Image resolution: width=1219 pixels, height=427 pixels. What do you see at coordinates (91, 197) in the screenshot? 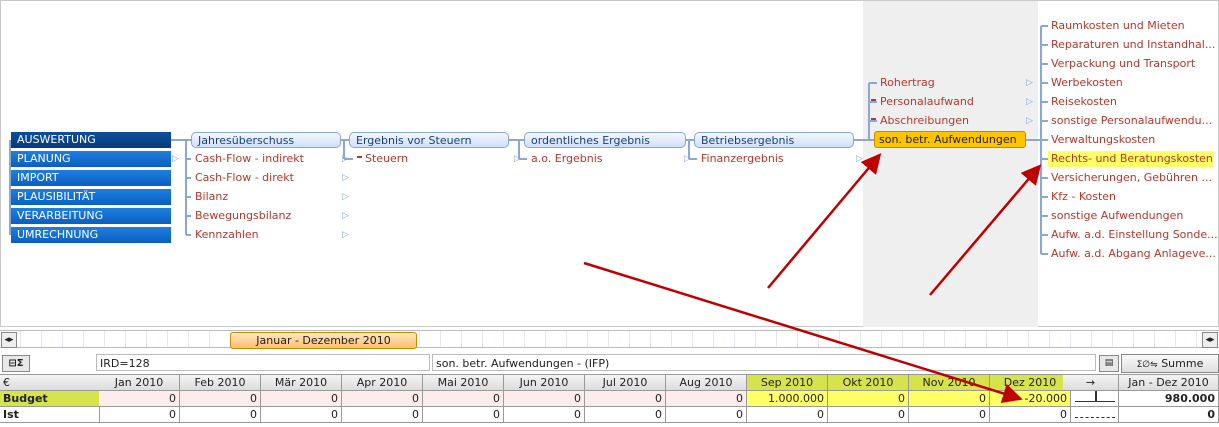
I see `sidebar-item-plausibilitaet: PLAUSIBILITÄT` at bounding box center [91, 197].